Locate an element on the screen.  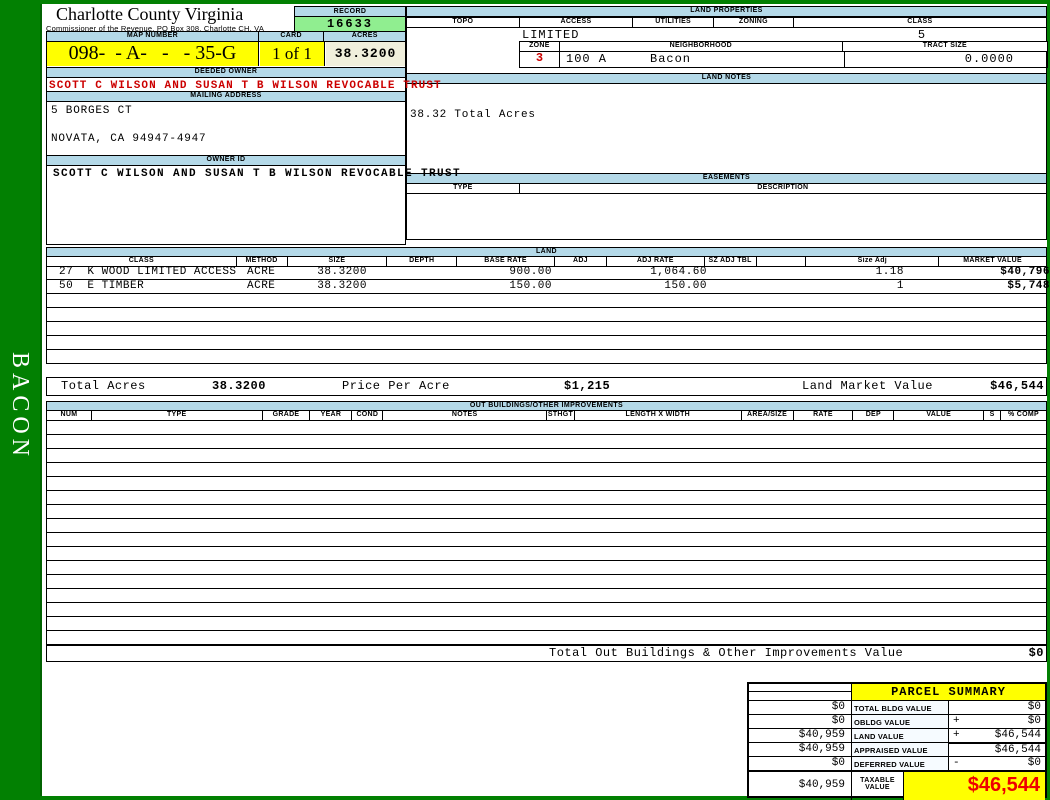
neighborhood-code: 100 A is located at coordinates (587, 59).